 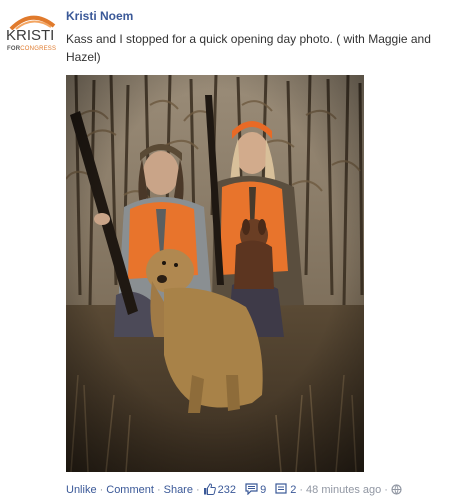 What do you see at coordinates (99, 16) in the screenshot?
I see `author-name-link: Kristi Noem` at bounding box center [99, 16].